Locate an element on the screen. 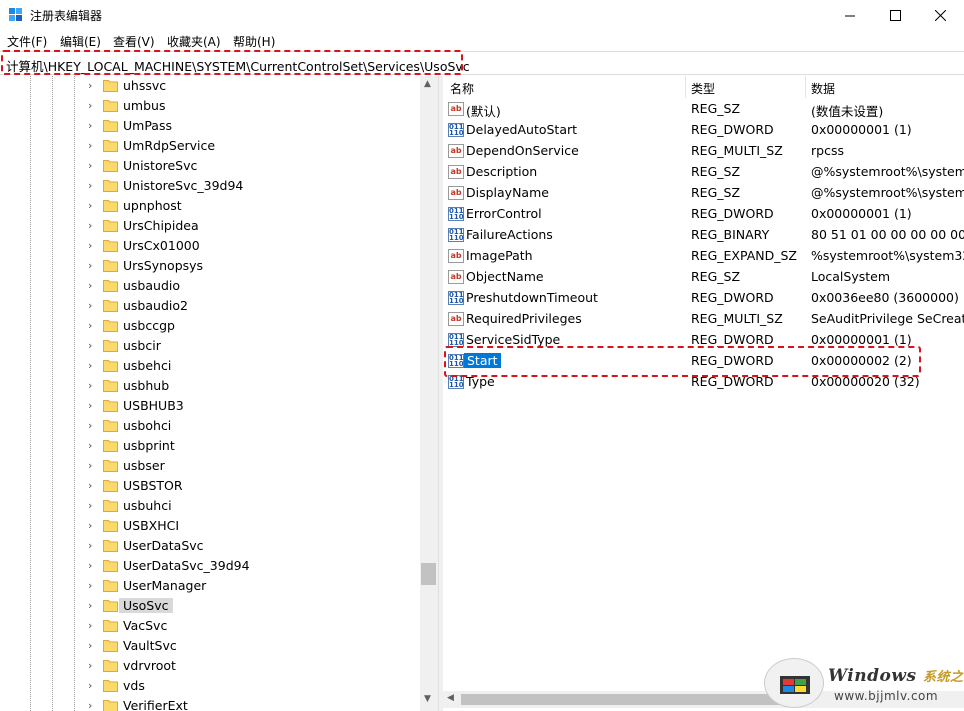 The image size is (964, 711). scroll-thumb is located at coordinates (428, 574).